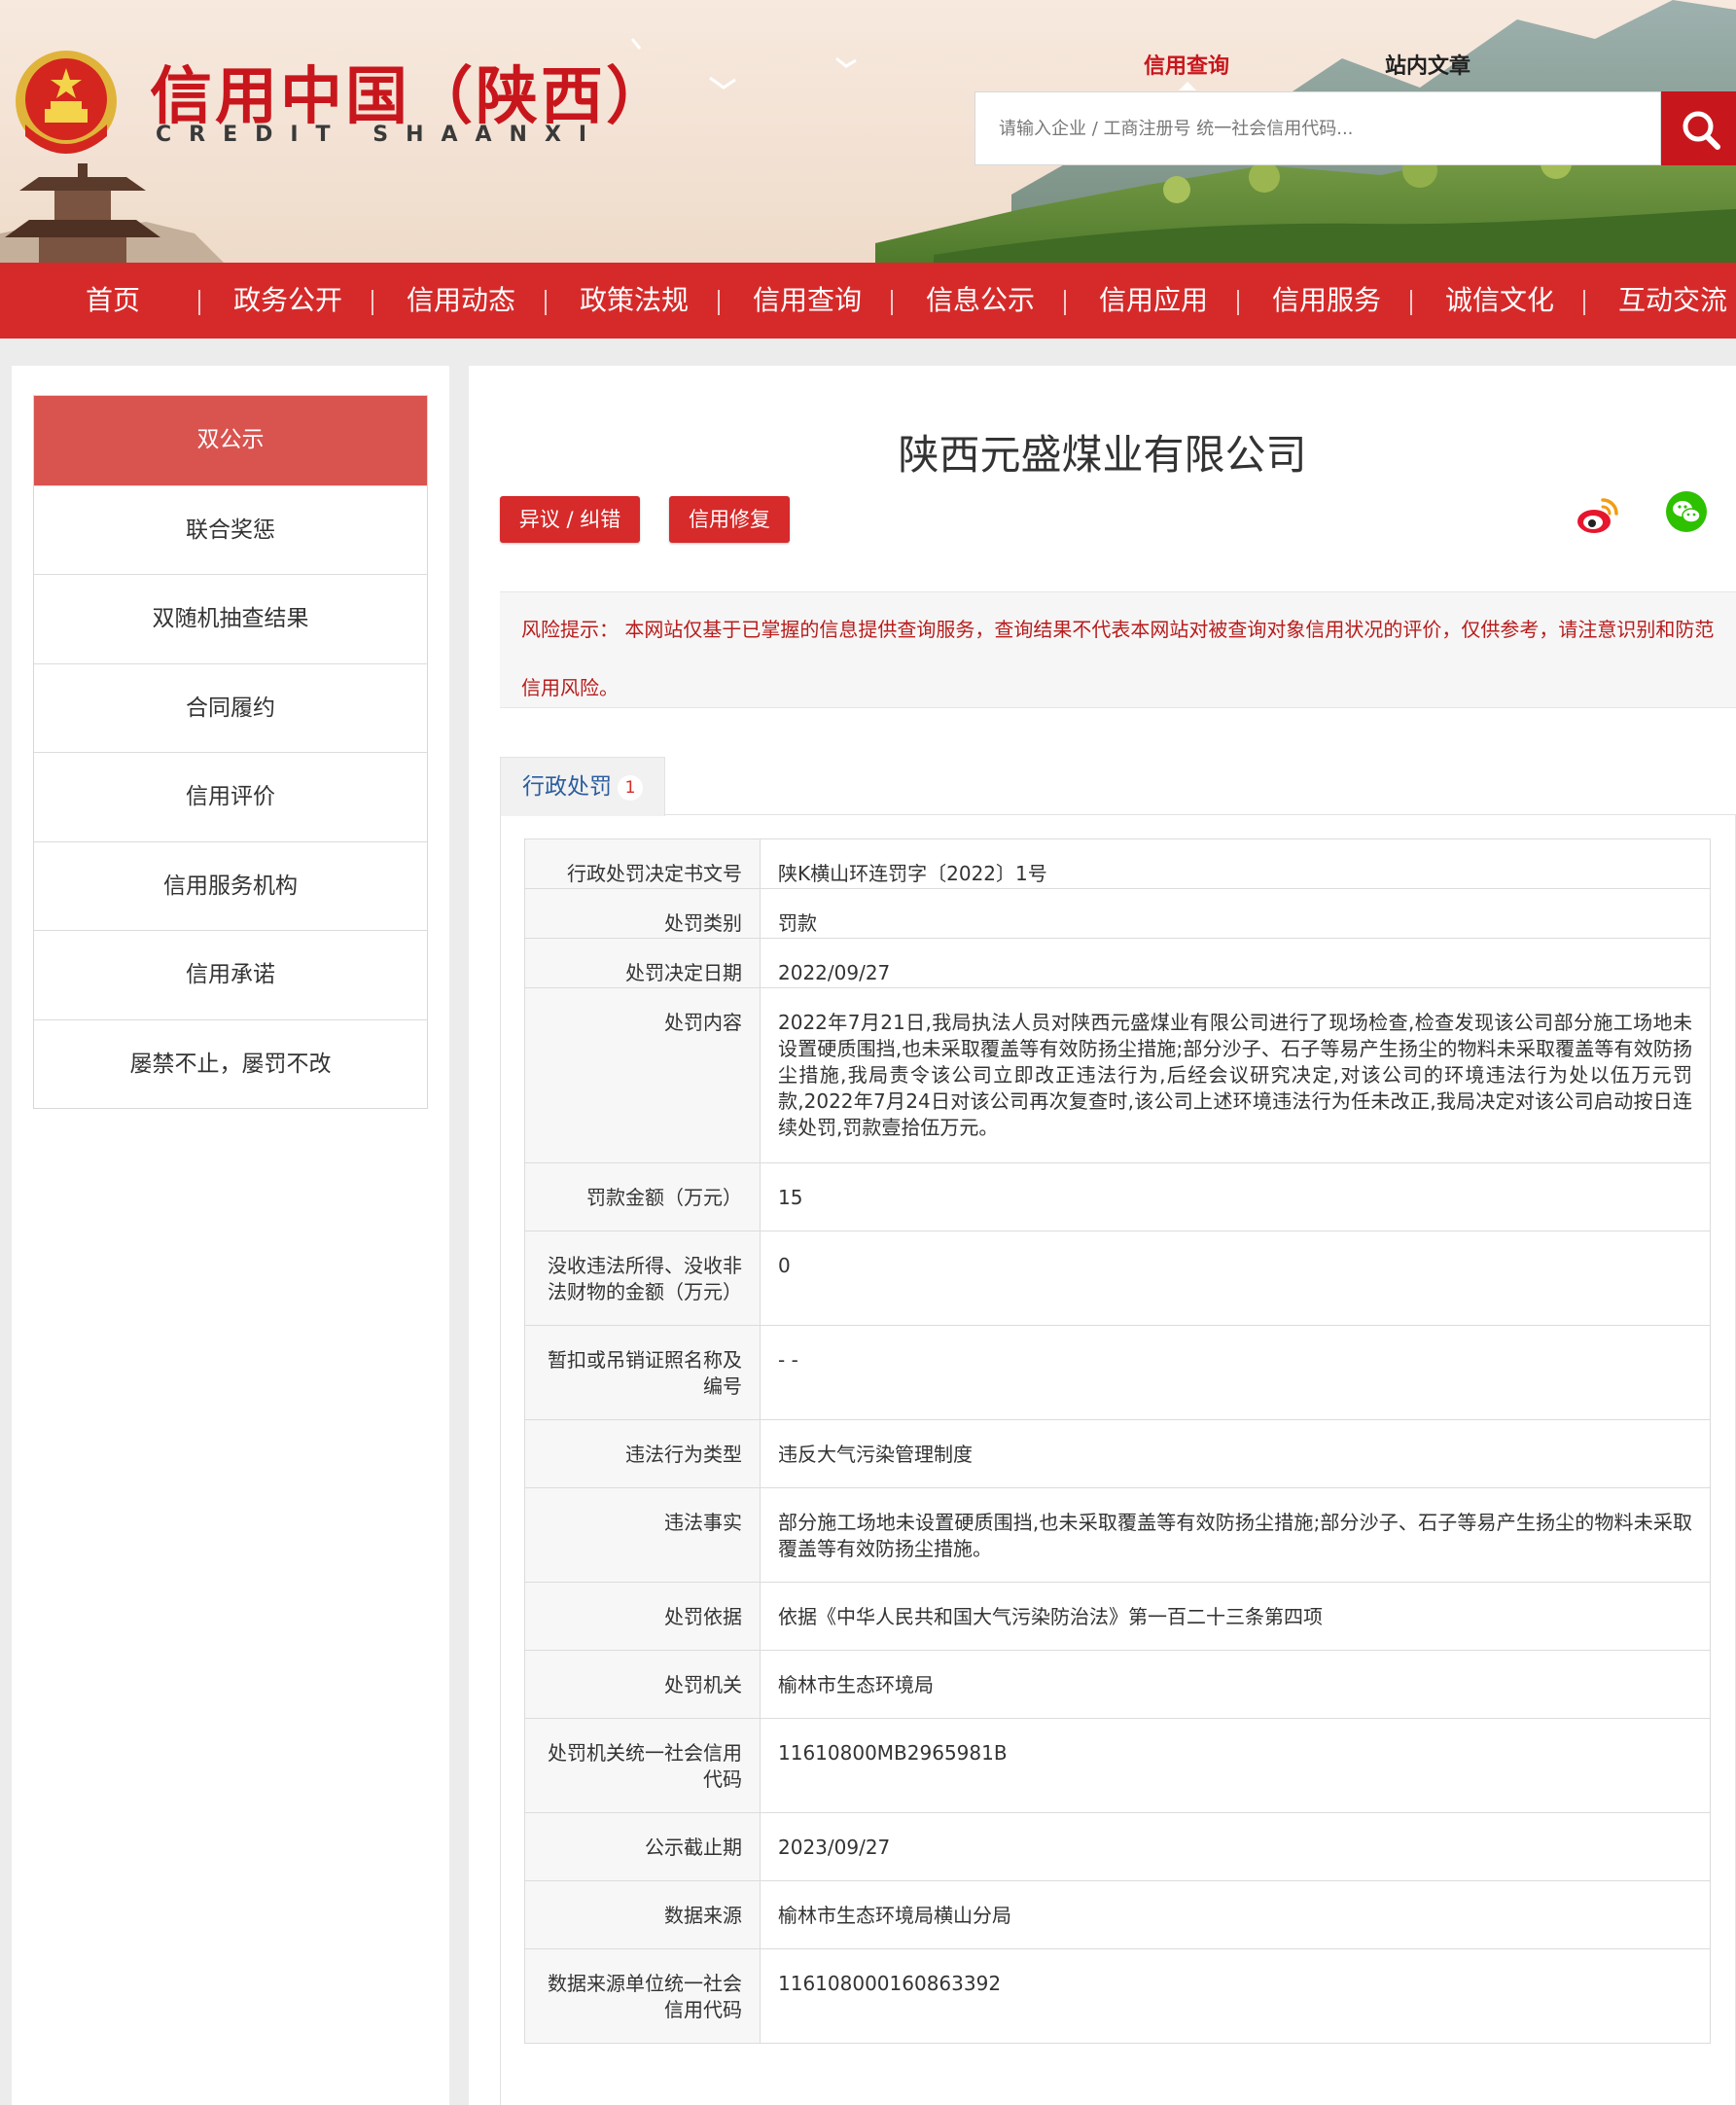 The width and height of the screenshot is (1736, 2105). I want to click on search-input, so click(1317, 128).